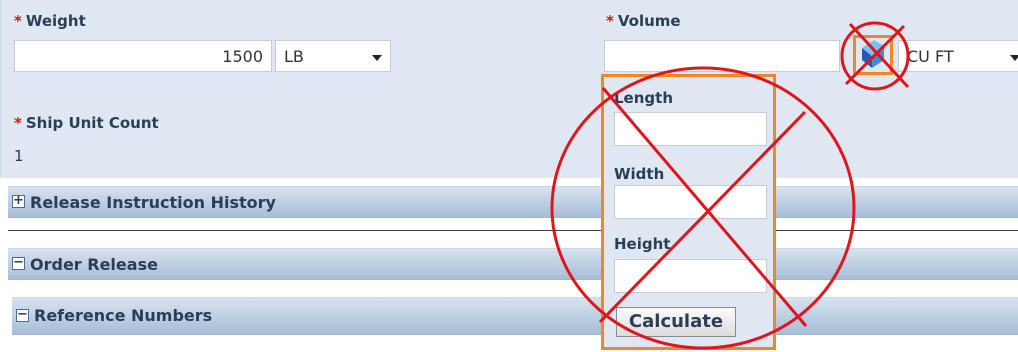 This screenshot has height=352, width=1018. Describe the element at coordinates (958, 56) in the screenshot. I see `volume-unit-select: CU FT` at that location.